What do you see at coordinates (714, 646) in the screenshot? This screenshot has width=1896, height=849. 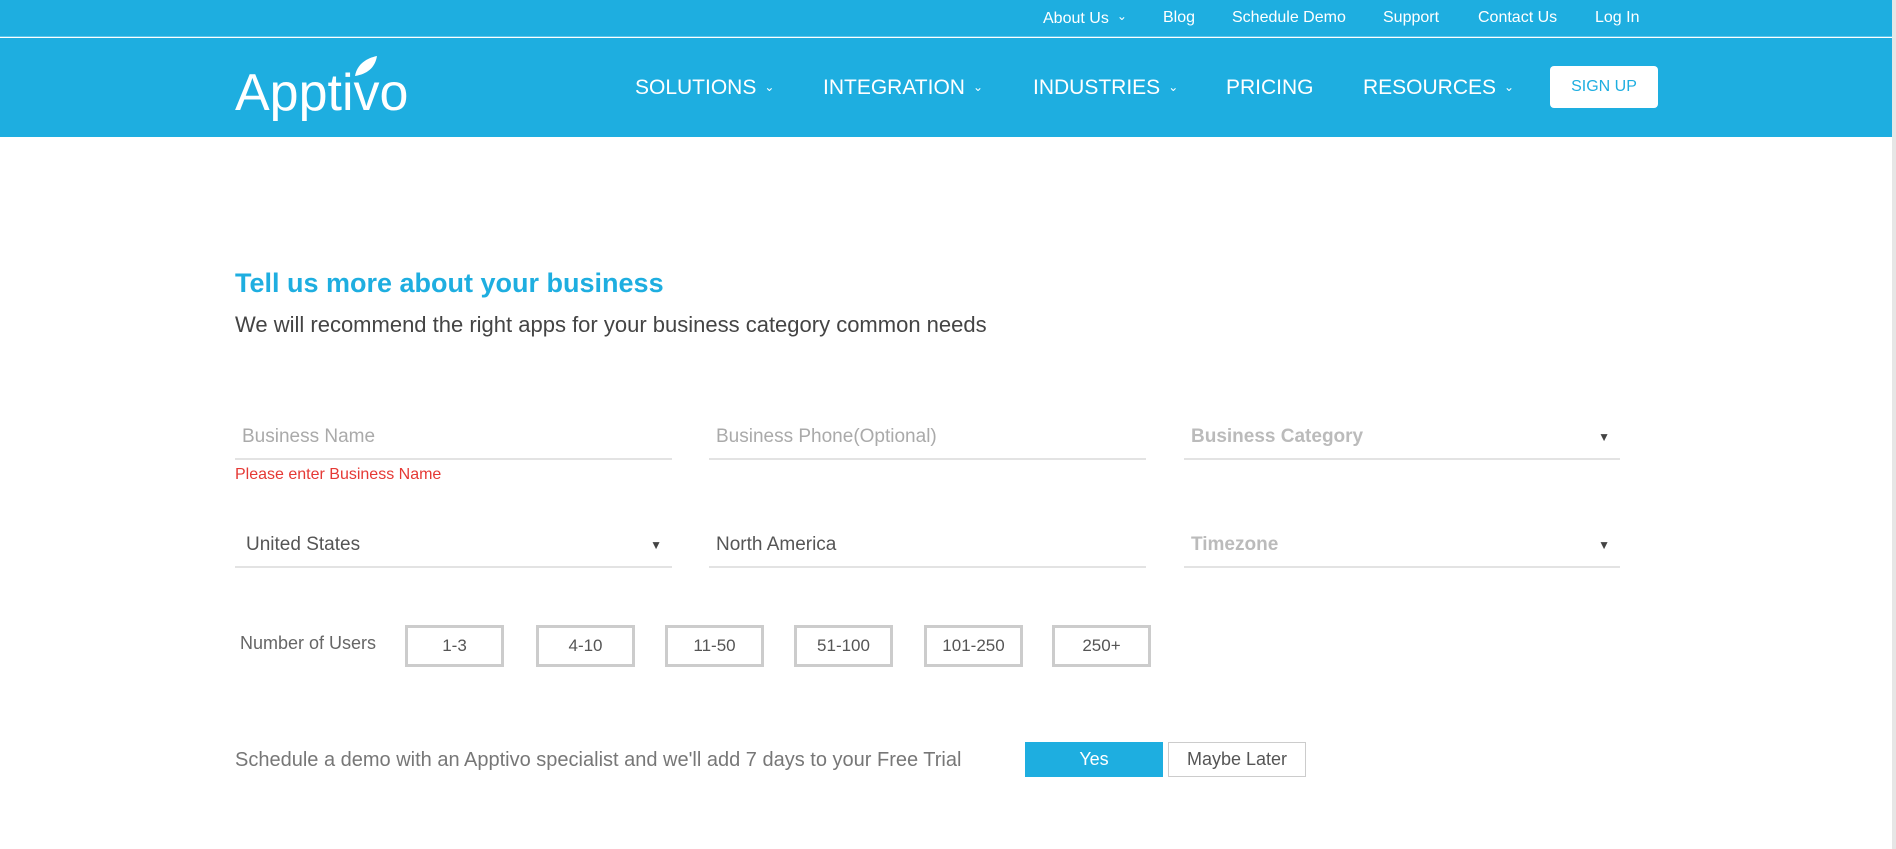 I see `users-option-11-50: 11-50` at bounding box center [714, 646].